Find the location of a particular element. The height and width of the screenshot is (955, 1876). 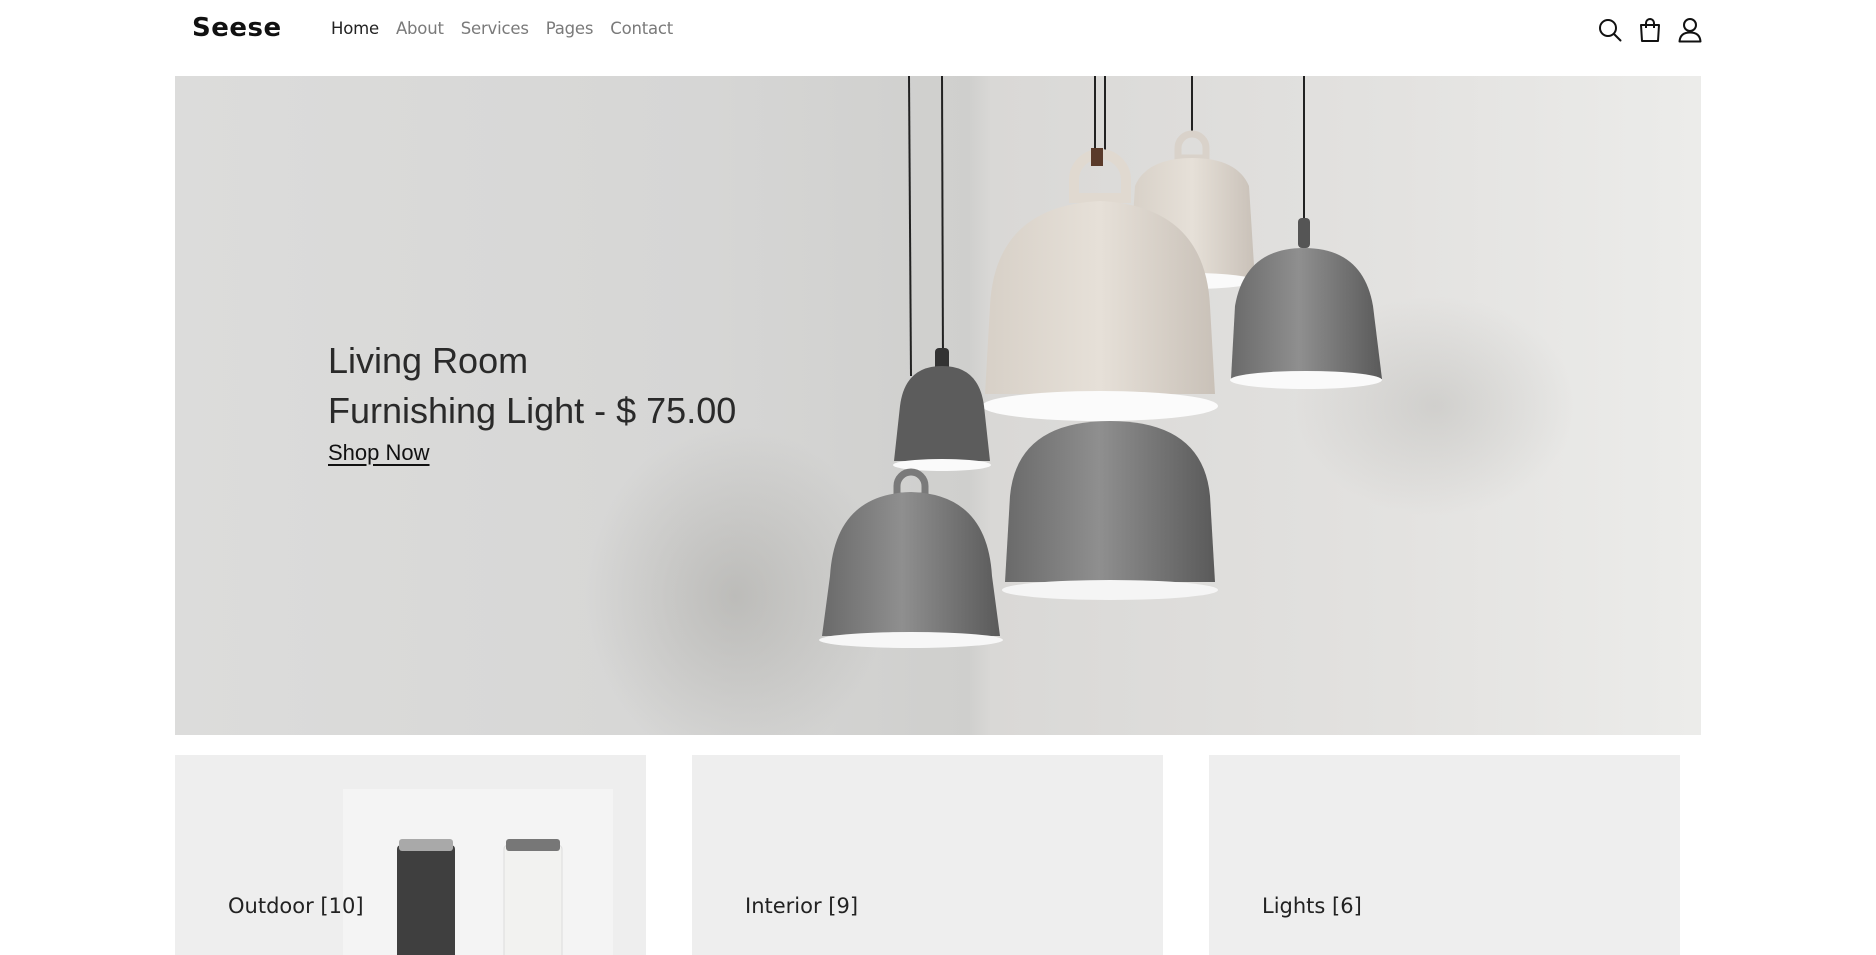

shopping-bag-icon is located at coordinates (1650, 30).